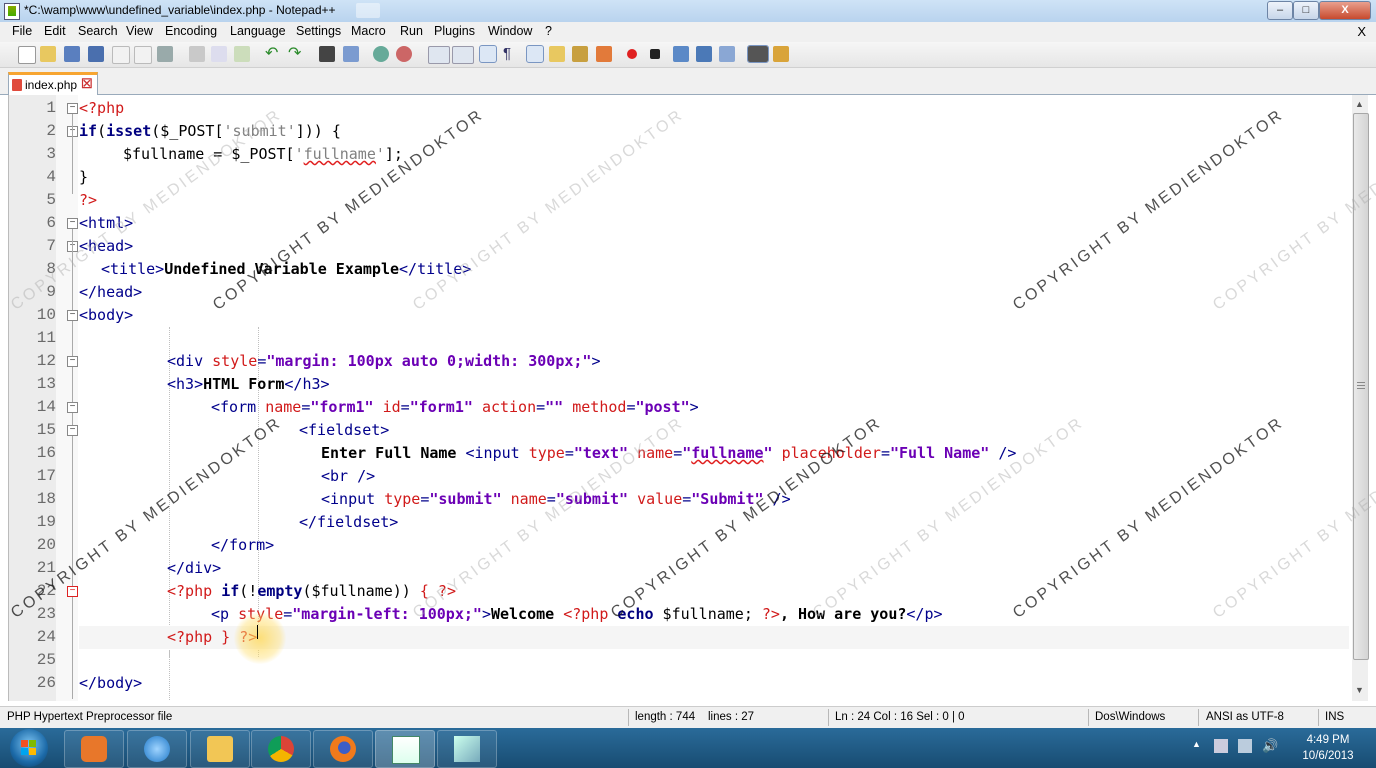  Describe the element at coordinates (405, 749) in the screenshot. I see `taskbar-notepad-plus-plus` at that location.